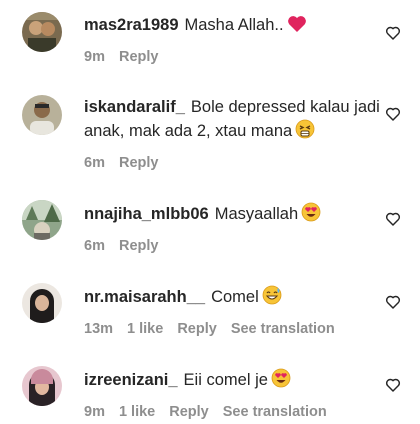 The height and width of the screenshot is (424, 420). I want to click on comment-username: iskandaralif_, so click(134, 107).